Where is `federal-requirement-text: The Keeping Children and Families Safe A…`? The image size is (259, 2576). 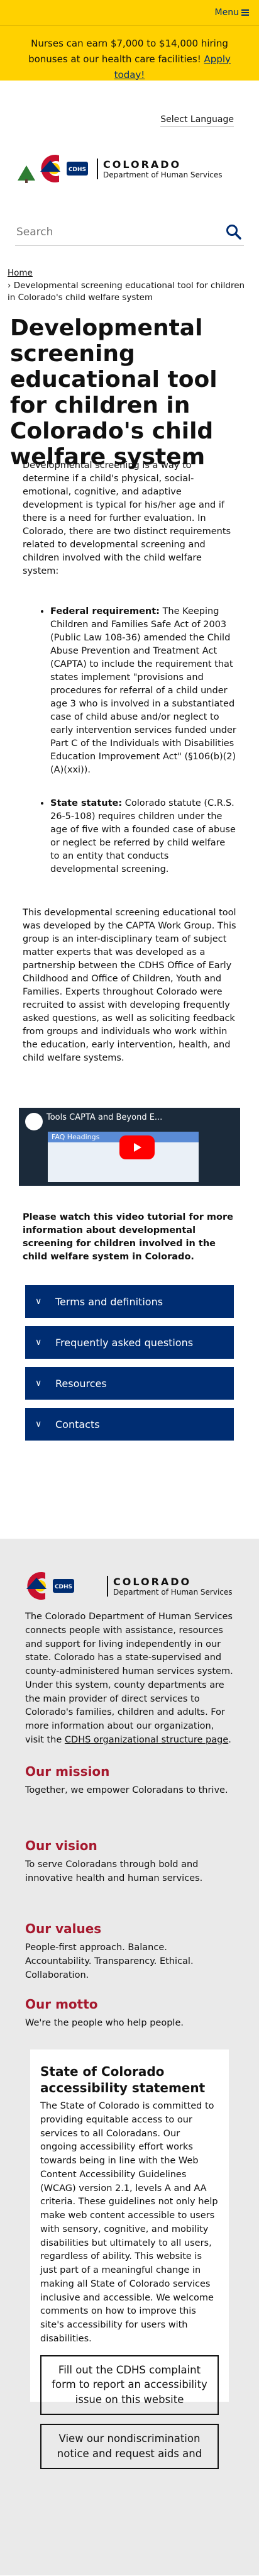 federal-requirement-text: The Keeping Children and Families Safe A… is located at coordinates (143, 691).